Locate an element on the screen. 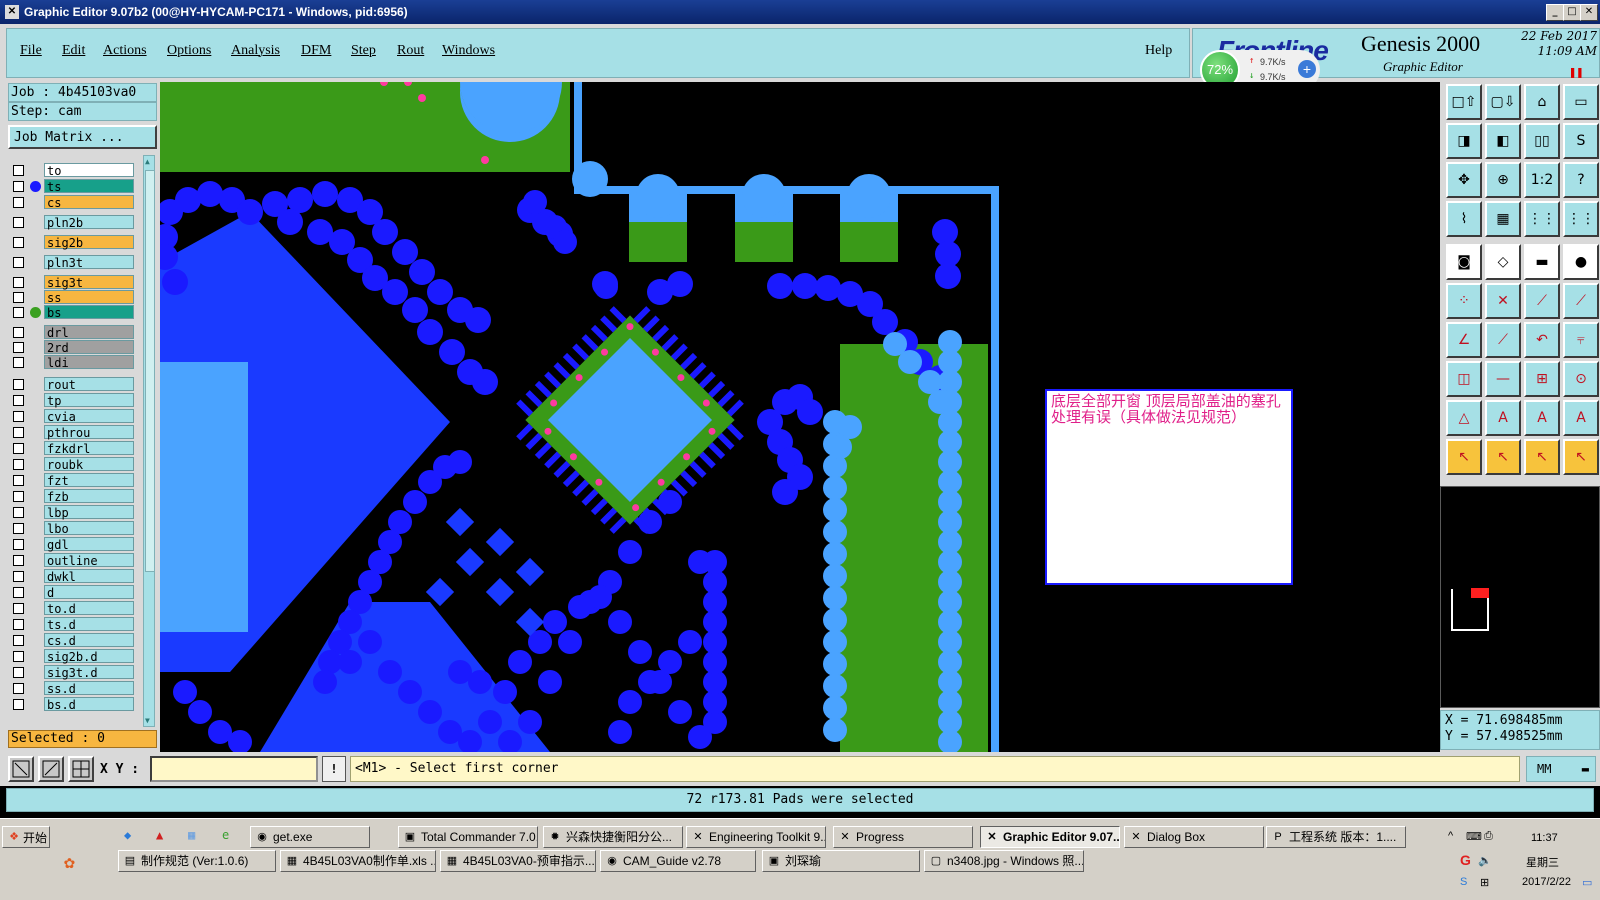 The width and height of the screenshot is (1600, 900). tool-button-30: — is located at coordinates (1503, 379).